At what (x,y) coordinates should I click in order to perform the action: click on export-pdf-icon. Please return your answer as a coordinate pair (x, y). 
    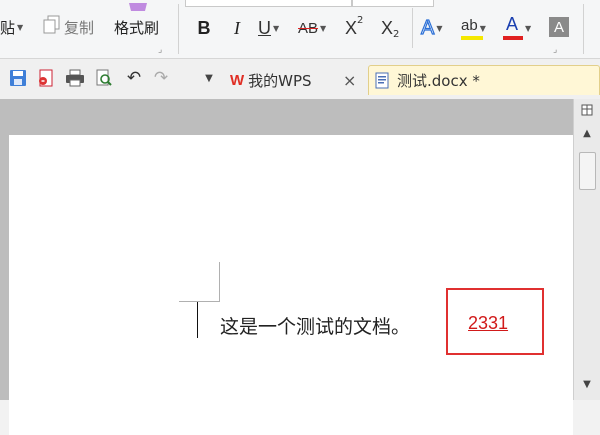
    Looking at the image, I should click on (46, 78).